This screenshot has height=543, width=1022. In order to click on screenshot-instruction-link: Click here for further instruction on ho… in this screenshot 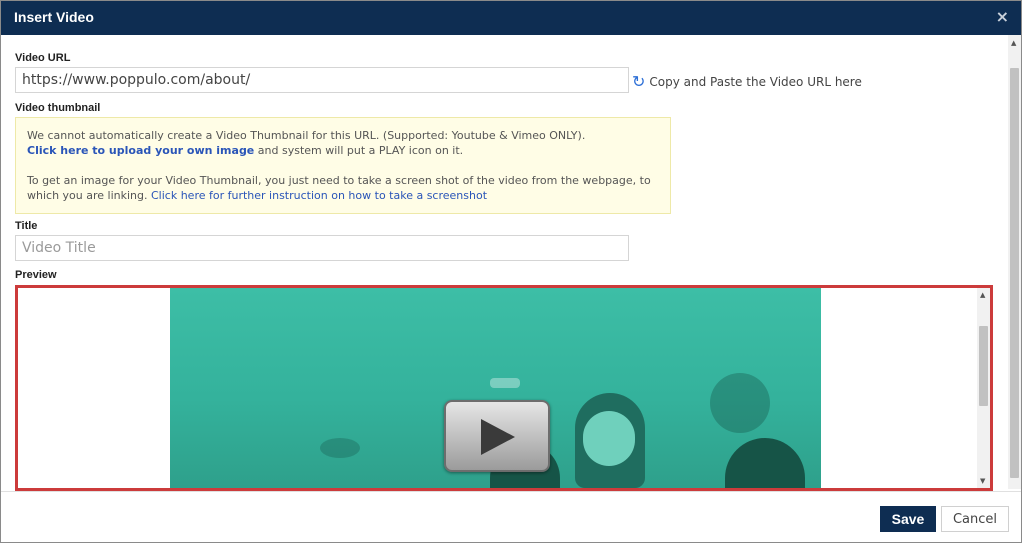, I will do `click(319, 195)`.